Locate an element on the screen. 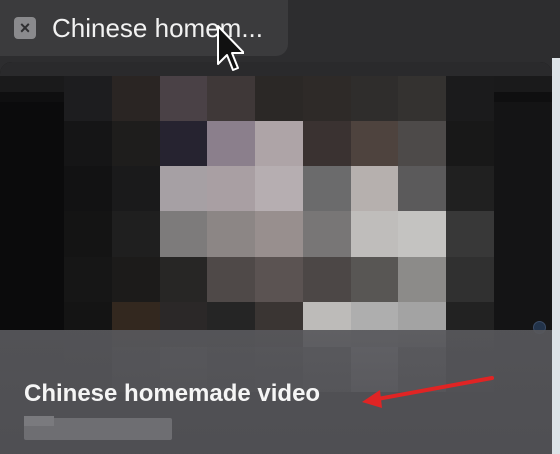 Image resolution: width=560 pixels, height=454 pixels. blurred-subtitle-fragment is located at coordinates (39, 421).